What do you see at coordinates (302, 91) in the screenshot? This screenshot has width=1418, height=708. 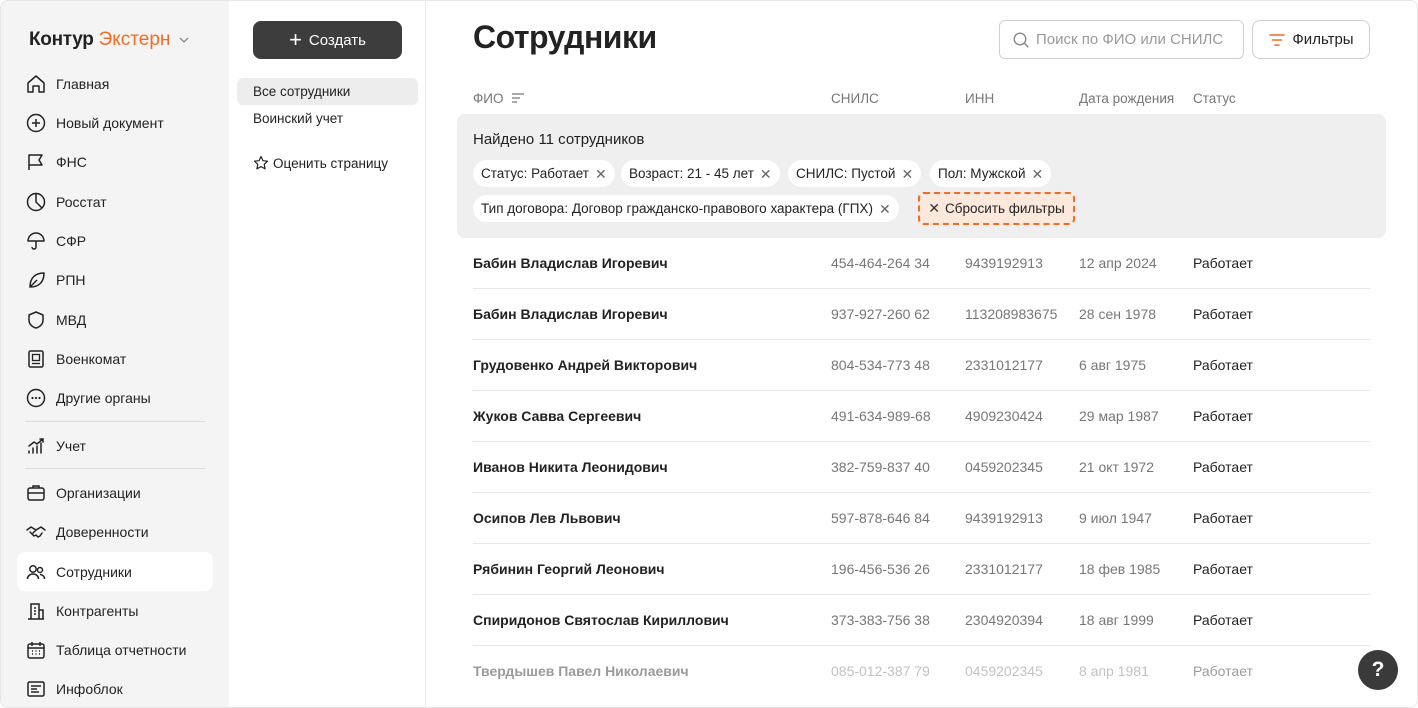 I see `subnav-item-label: Все сотрудники` at bounding box center [302, 91].